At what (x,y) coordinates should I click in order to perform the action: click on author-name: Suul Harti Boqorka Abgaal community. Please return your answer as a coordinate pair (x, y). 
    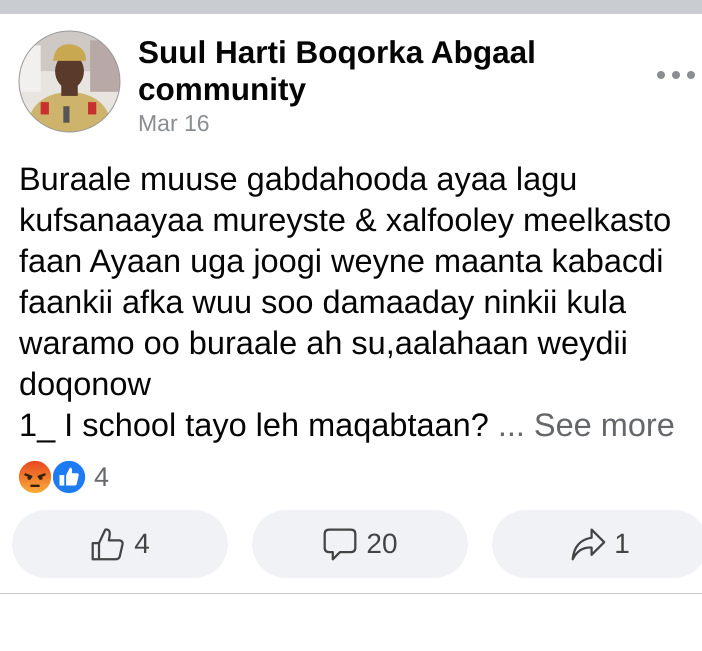
    Looking at the image, I should click on (358, 71).